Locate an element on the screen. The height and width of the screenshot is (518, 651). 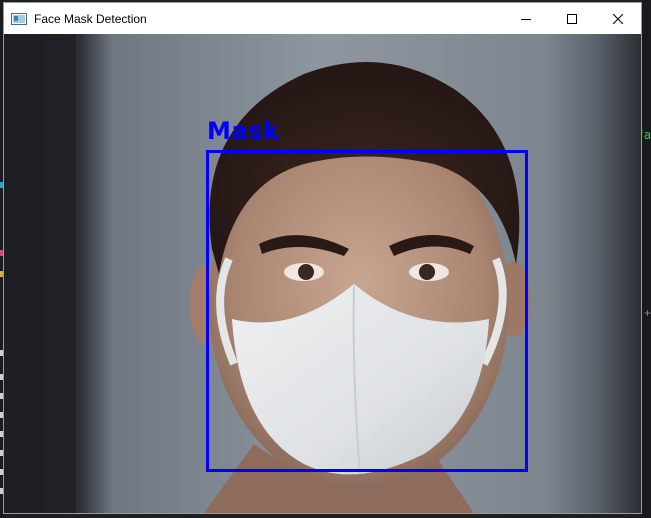
maximize-icon is located at coordinates (572, 18).